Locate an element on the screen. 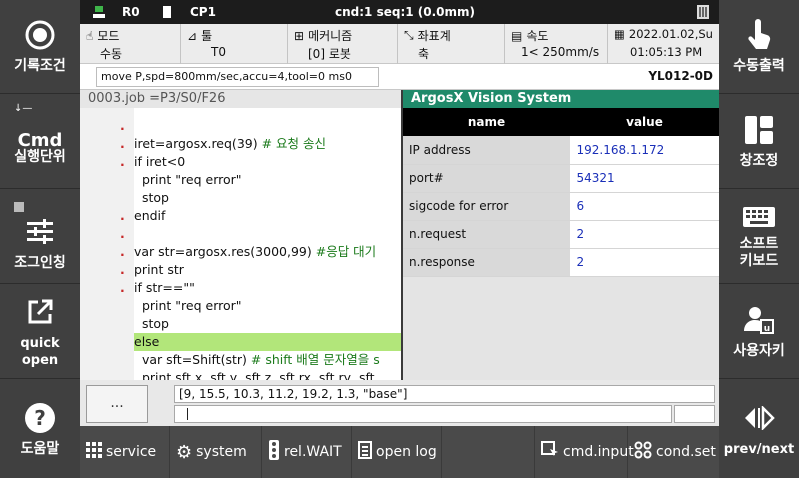 Image resolution: width=799 pixels, height=478 pixels. quick-open-button: quick open is located at coordinates (40, 332).